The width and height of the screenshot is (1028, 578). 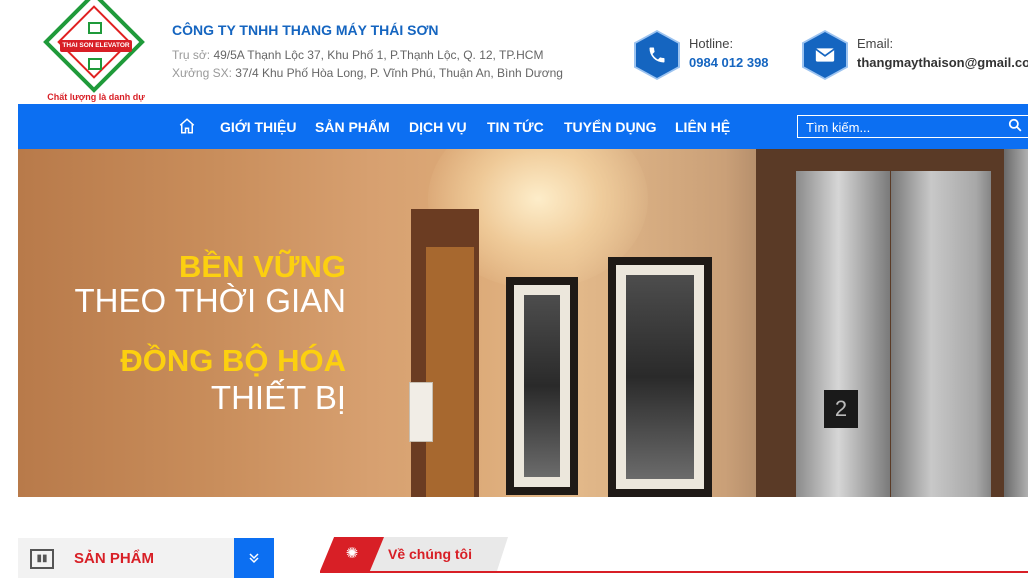 I want to click on banner-headline-1: BỀN VỮNG, so click(x=262, y=266).